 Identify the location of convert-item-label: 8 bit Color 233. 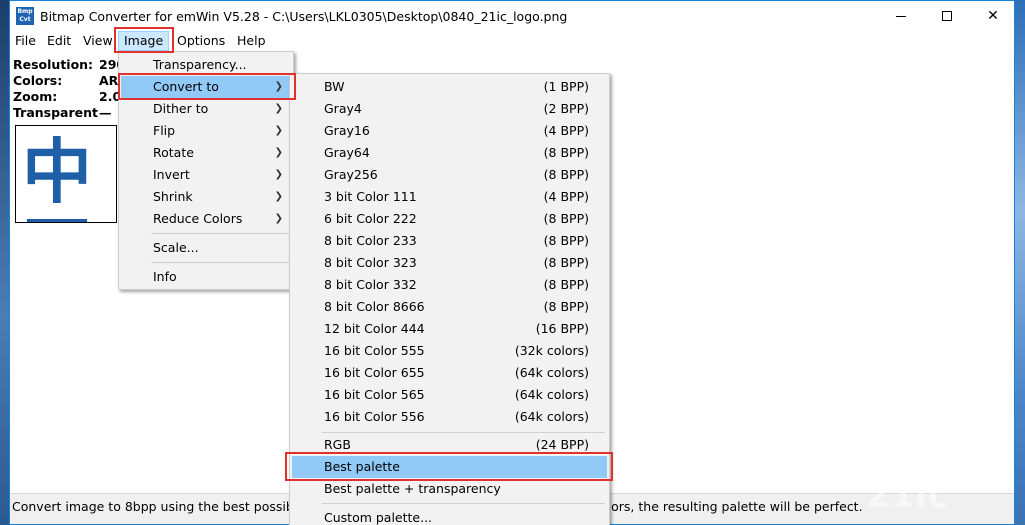
(370, 240).